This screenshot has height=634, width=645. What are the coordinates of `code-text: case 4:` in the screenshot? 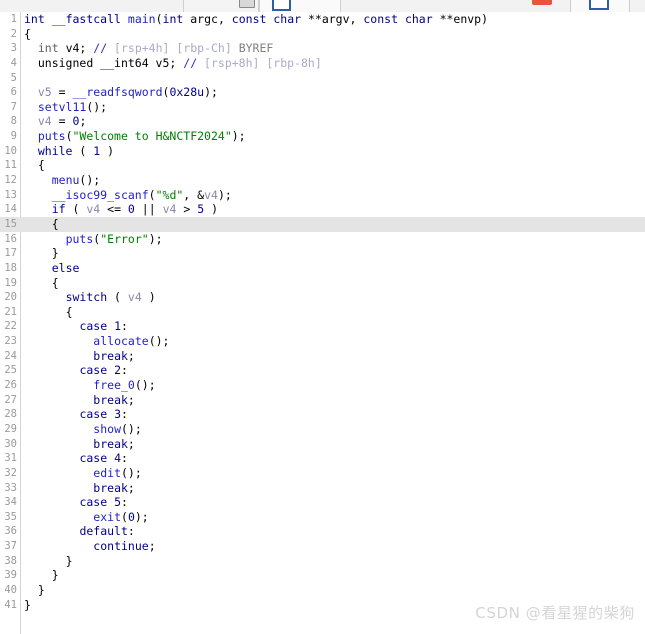 It's located at (103, 458).